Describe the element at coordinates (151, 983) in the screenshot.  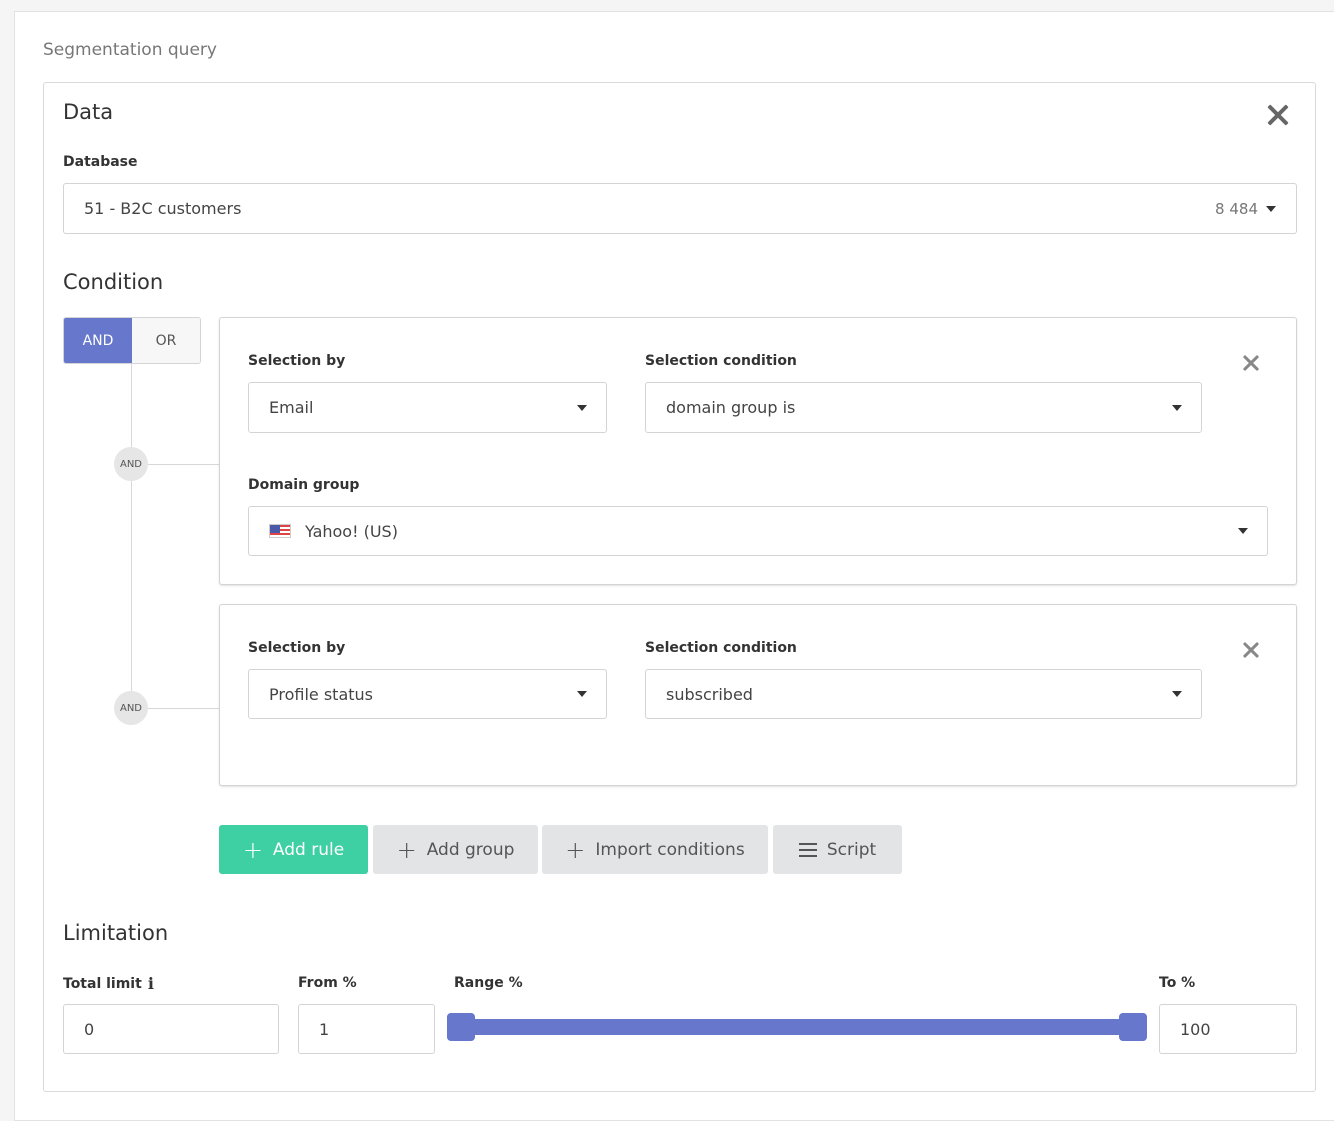
I see `info-icon: i` at that location.